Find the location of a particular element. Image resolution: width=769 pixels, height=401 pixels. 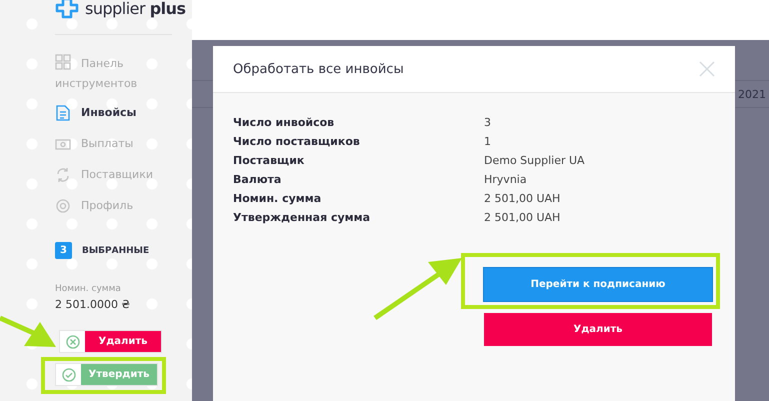

logo-icon is located at coordinates (67, 9).